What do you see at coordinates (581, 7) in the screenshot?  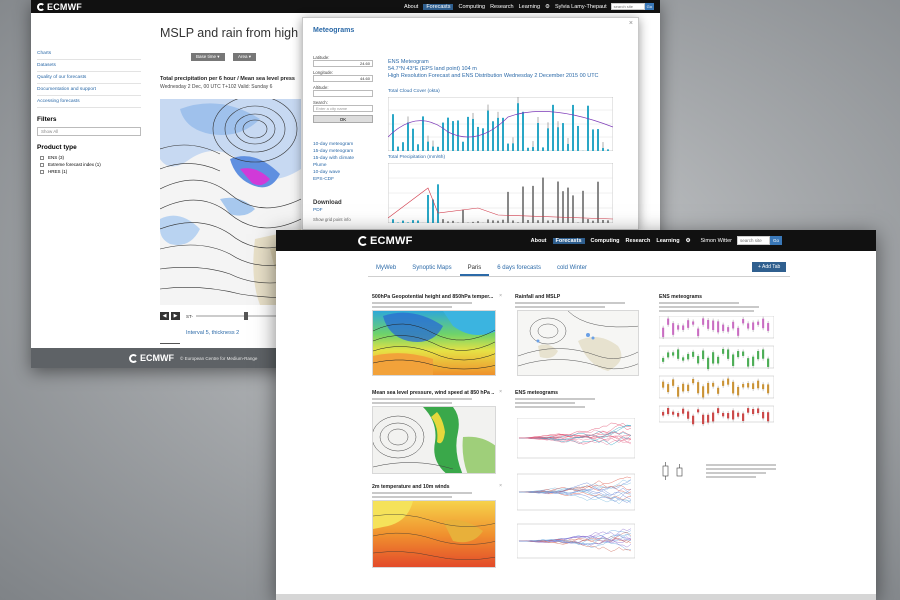 I see `user-name: Sylvia Lamy-Thepaut` at bounding box center [581, 7].